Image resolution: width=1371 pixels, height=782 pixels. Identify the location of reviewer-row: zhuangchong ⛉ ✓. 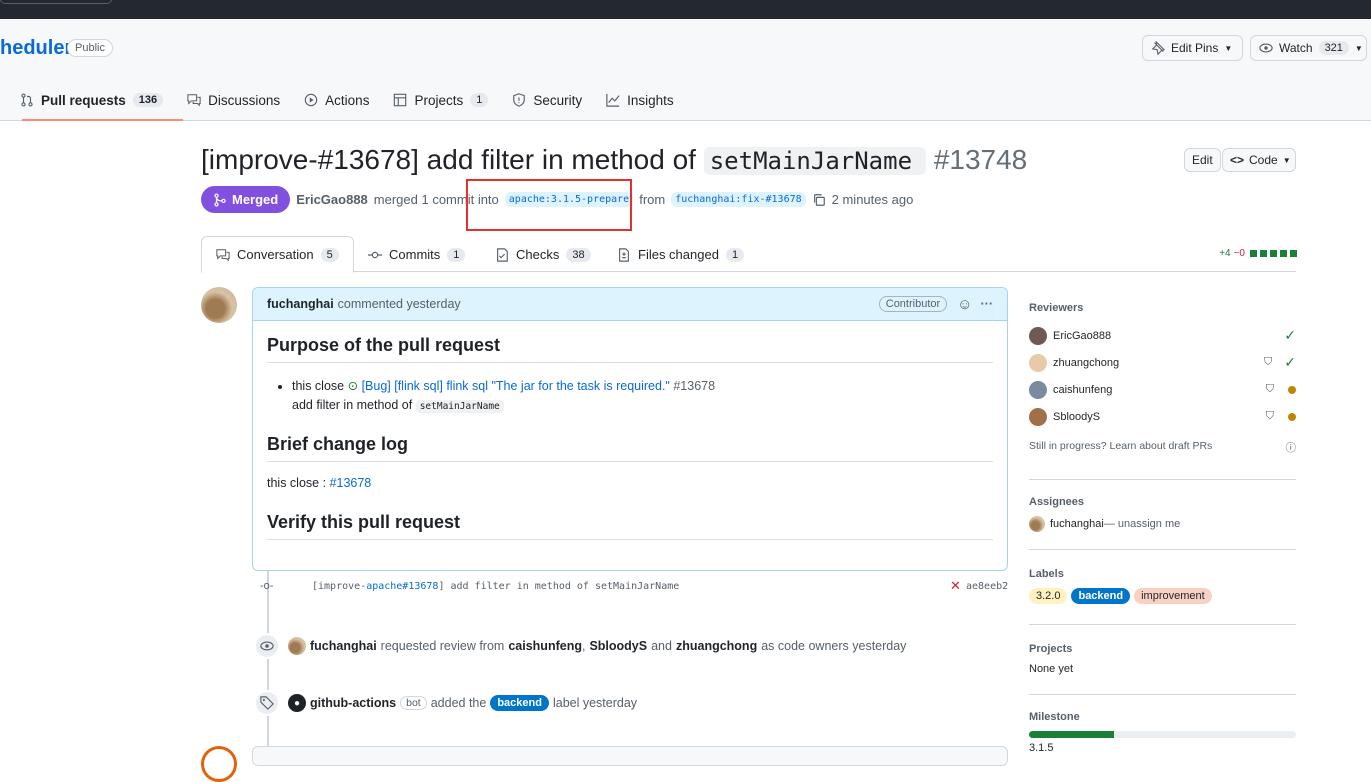
(1162, 362).